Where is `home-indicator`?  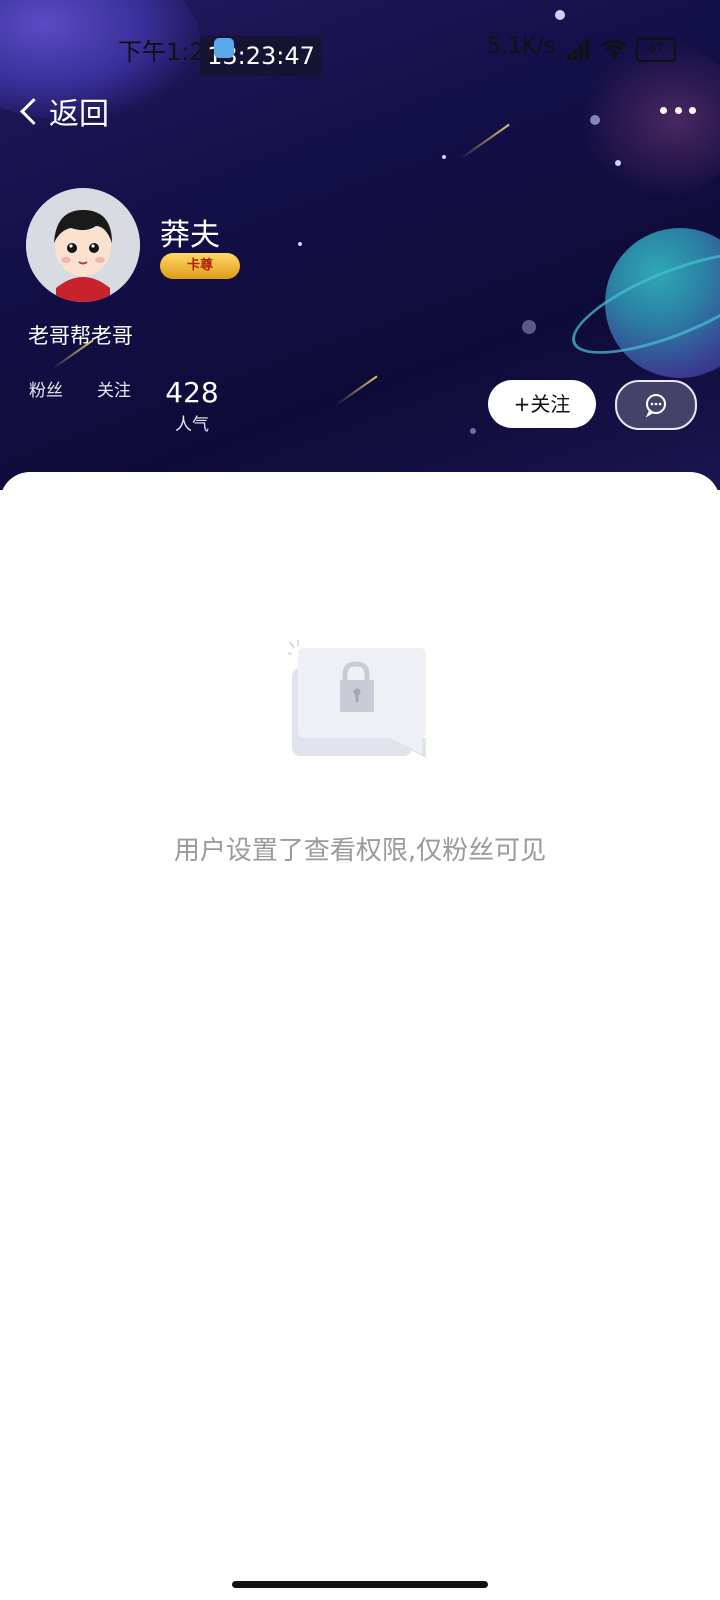
home-indicator is located at coordinates (360, 1584).